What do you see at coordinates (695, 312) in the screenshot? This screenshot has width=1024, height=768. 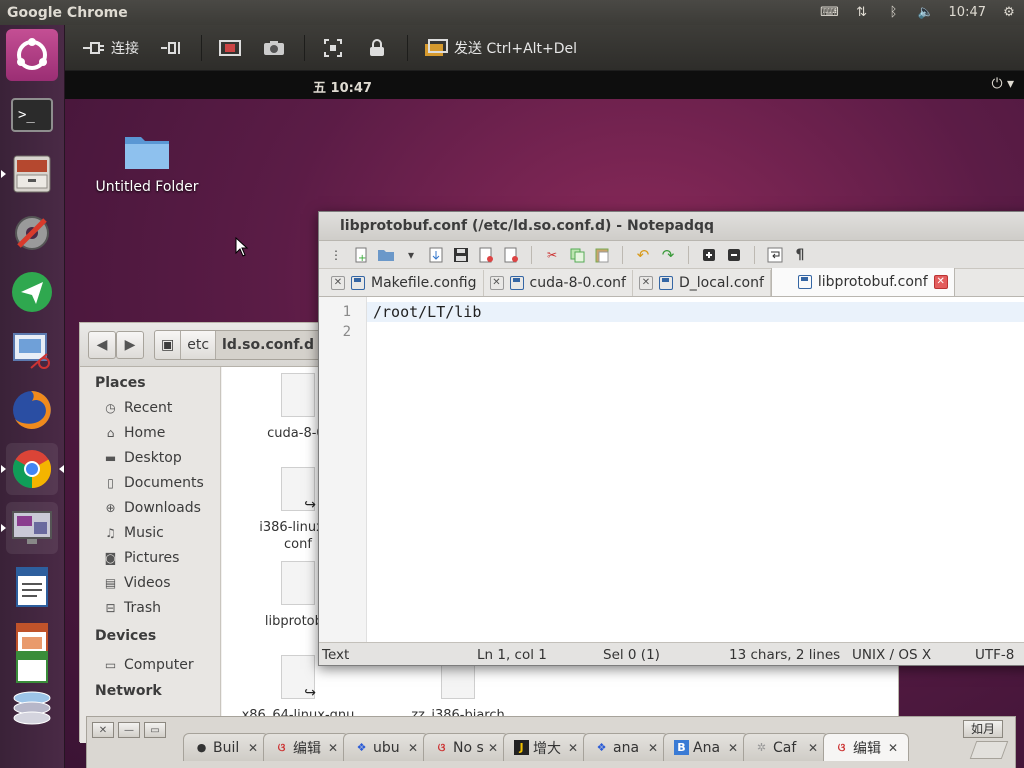 I see `code-line: /root/LT/lib` at bounding box center [695, 312].